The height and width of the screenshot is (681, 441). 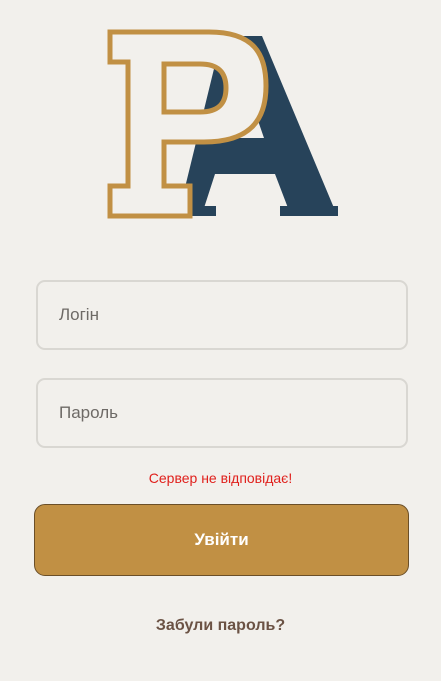 What do you see at coordinates (220, 626) in the screenshot?
I see `forgot-password-link: Забули пароль?` at bounding box center [220, 626].